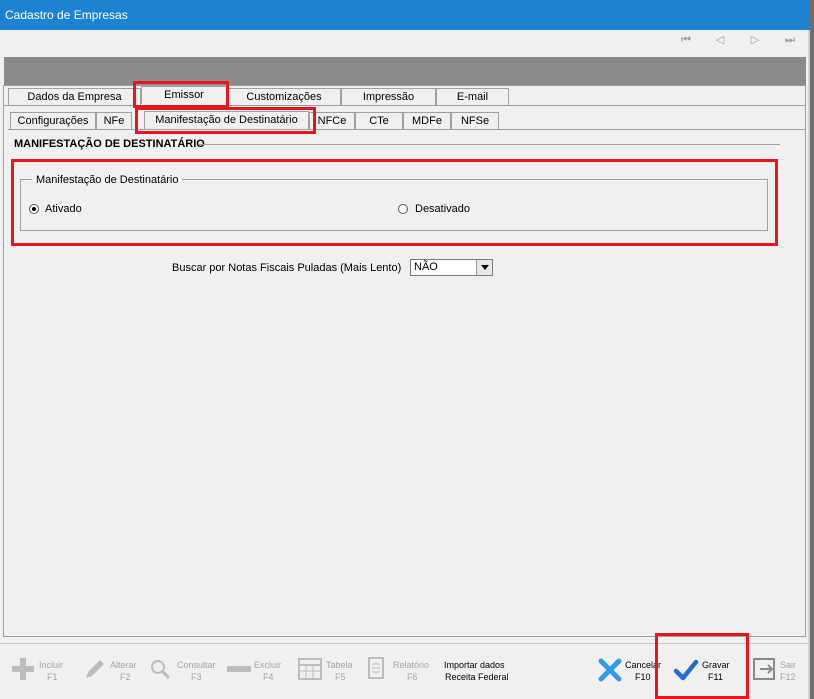 The width and height of the screenshot is (814, 699). What do you see at coordinates (427, 120) in the screenshot?
I see `tab-mdfe: MDFe` at bounding box center [427, 120].